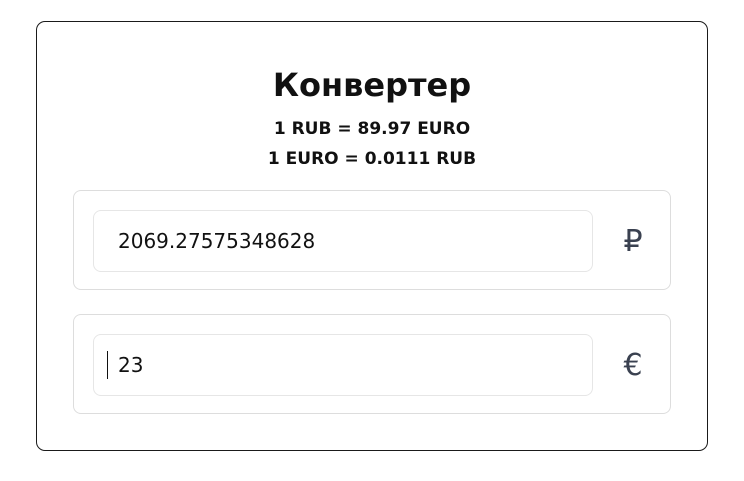  Describe the element at coordinates (372, 85) in the screenshot. I see `page-title: Конвертер` at that location.